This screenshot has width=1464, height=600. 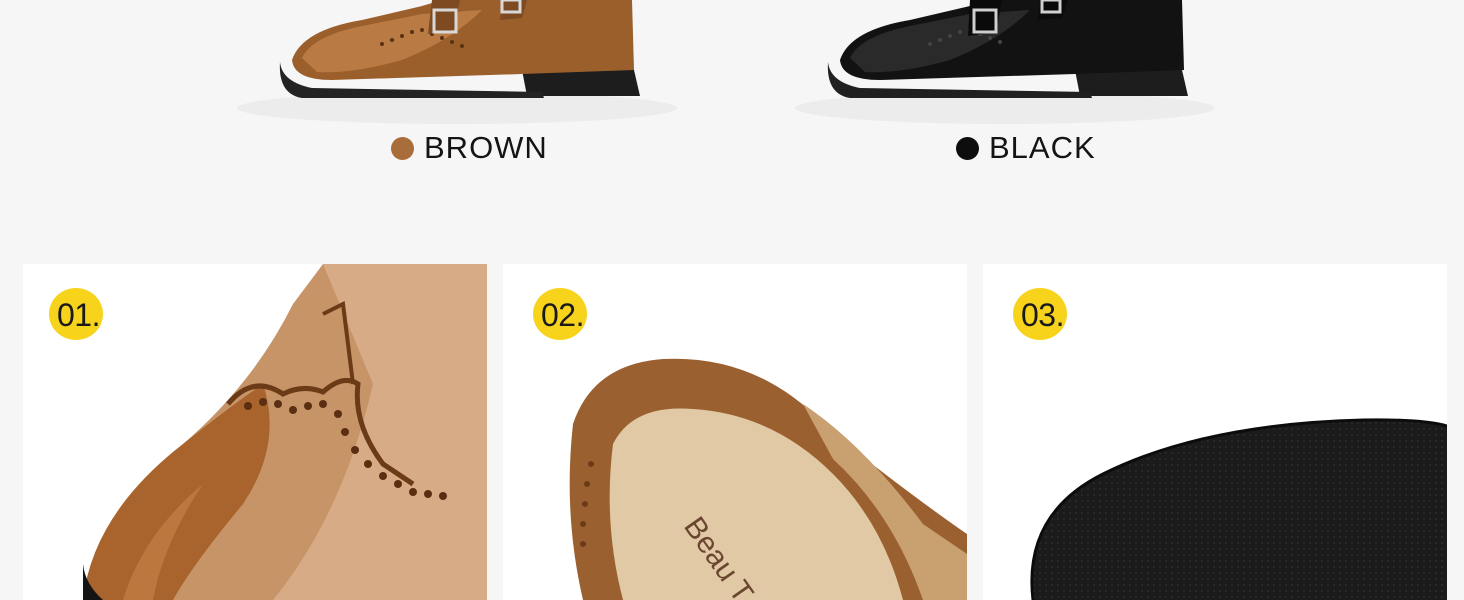 What do you see at coordinates (486, 147) in the screenshot?
I see `brown-label: BROWN` at bounding box center [486, 147].